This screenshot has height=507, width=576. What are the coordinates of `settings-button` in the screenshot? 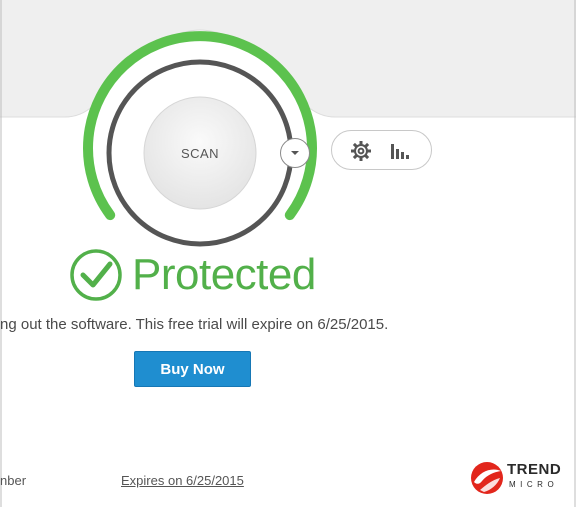 It's located at (361, 151).